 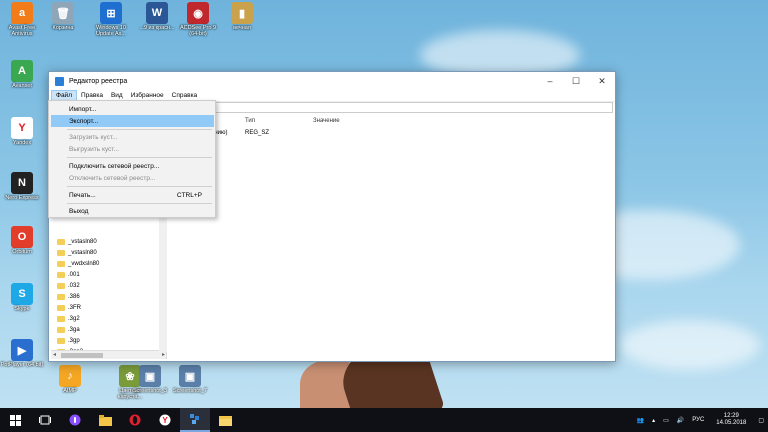 I want to click on yandex-taskbar-button: Y, so click(x=165, y=420).